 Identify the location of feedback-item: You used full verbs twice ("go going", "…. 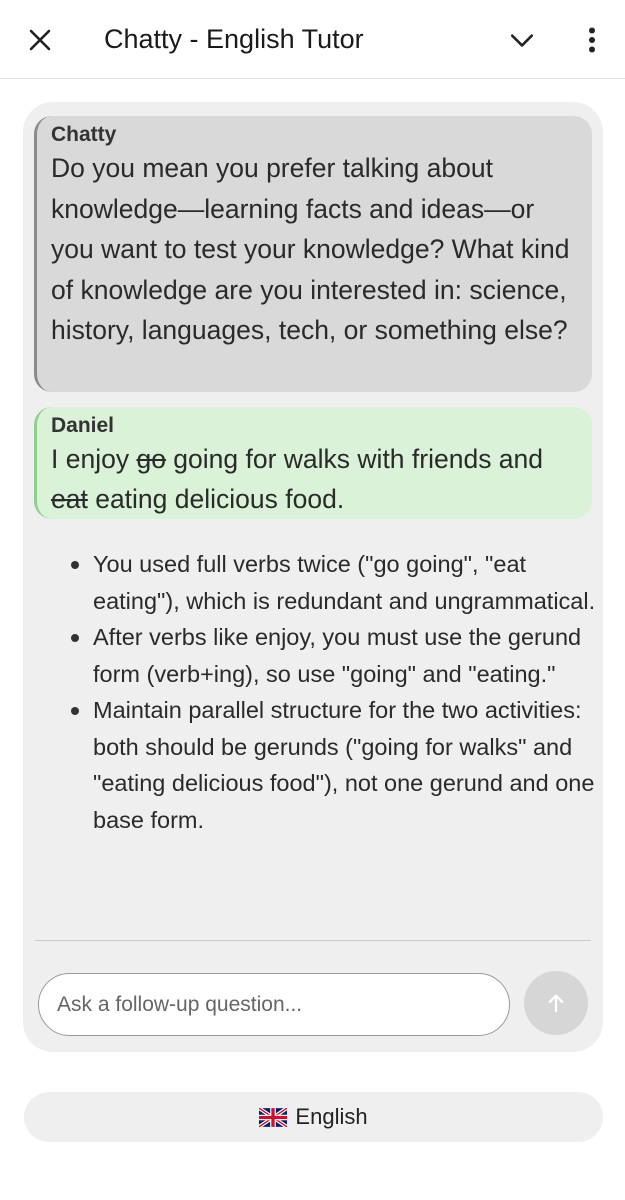
(333, 582).